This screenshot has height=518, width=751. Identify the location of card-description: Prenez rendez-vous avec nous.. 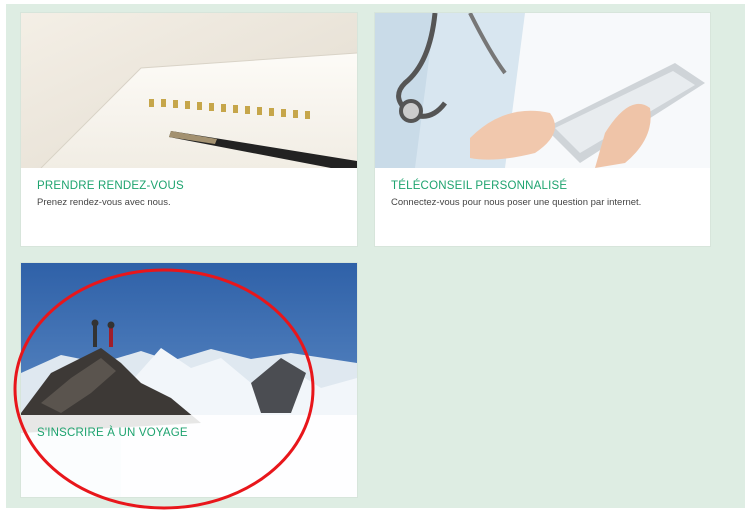
(104, 202).